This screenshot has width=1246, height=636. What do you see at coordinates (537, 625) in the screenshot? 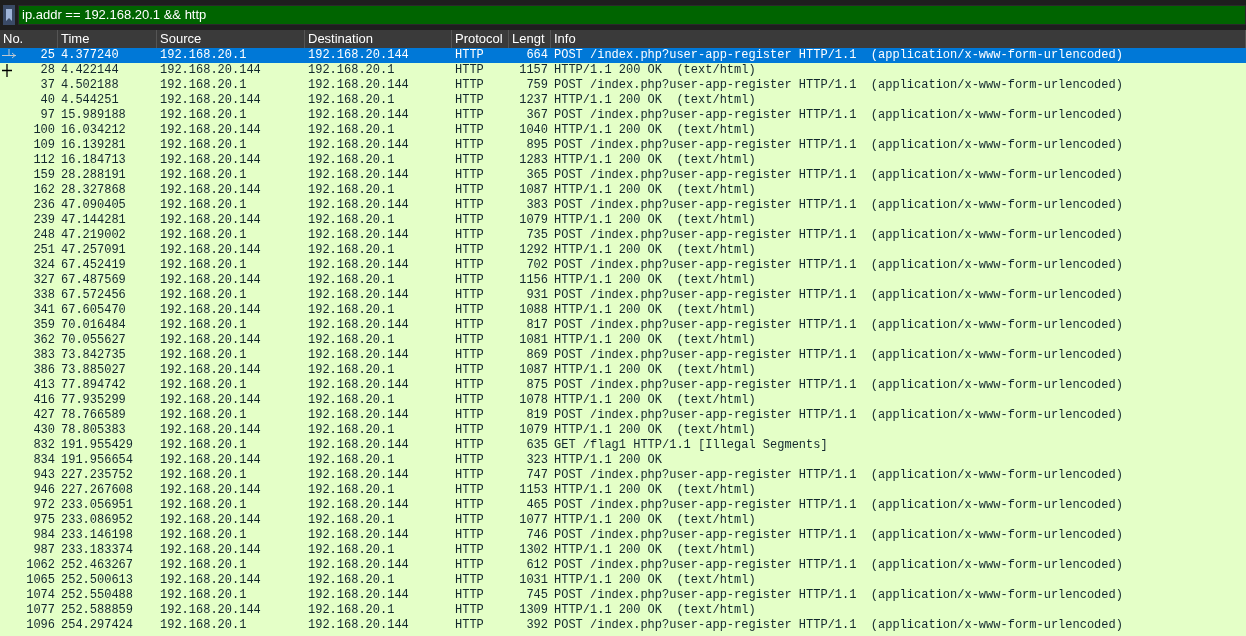
I see `table-cell: 392` at bounding box center [537, 625].